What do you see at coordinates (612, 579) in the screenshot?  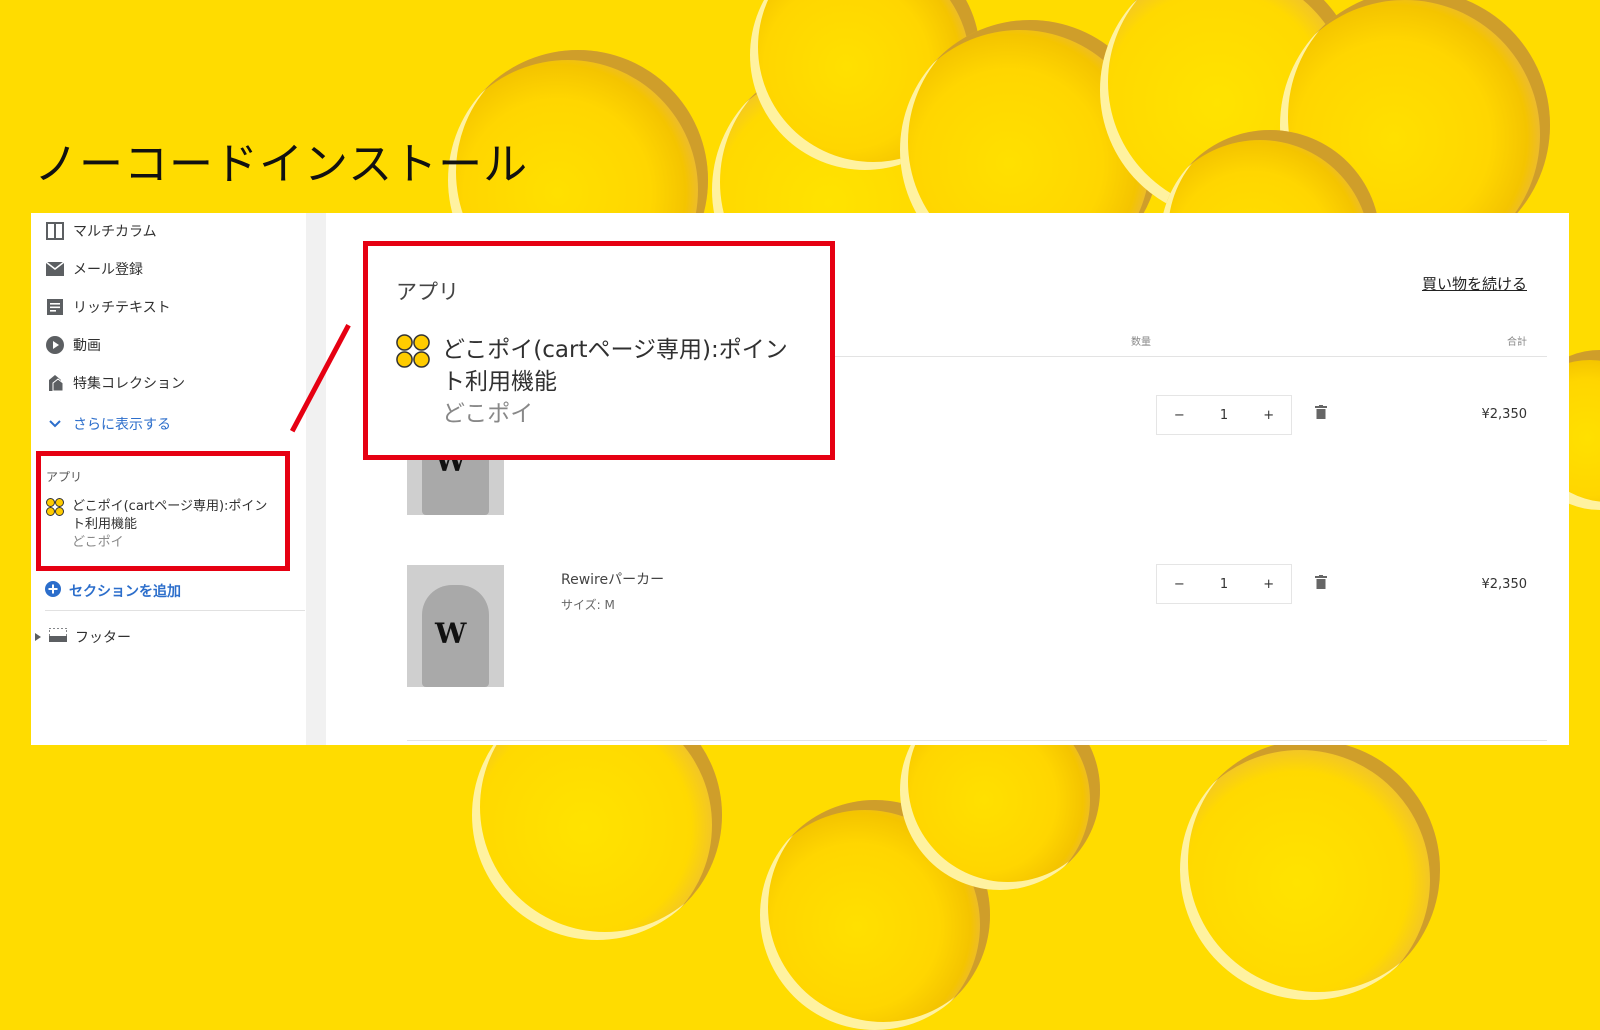 I see `product-name: Rewireパーカー` at bounding box center [612, 579].